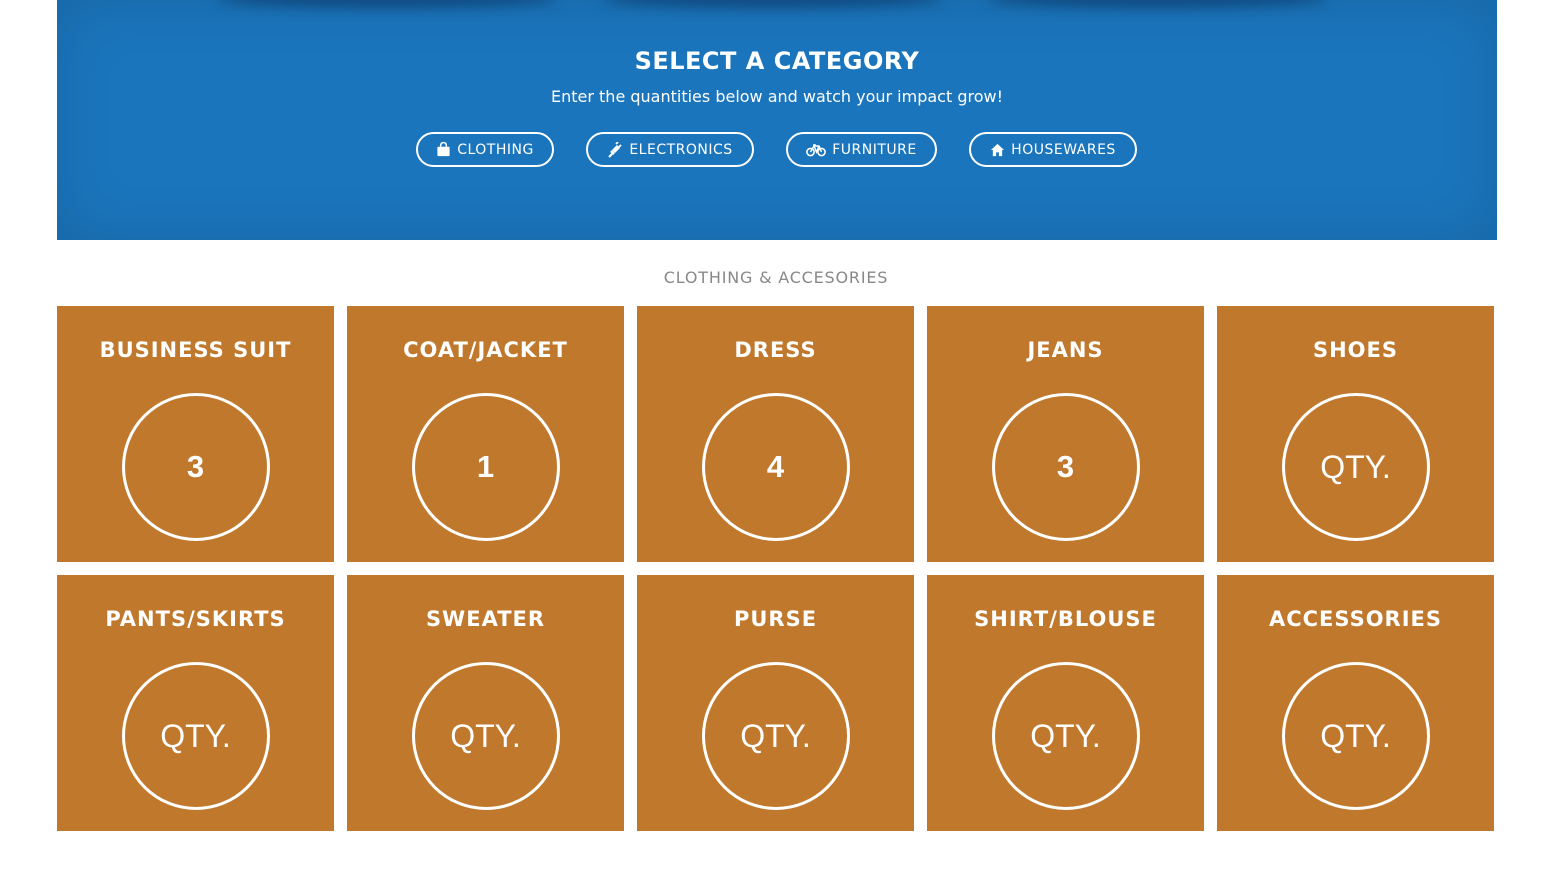 The image size is (1552, 882). What do you see at coordinates (777, 61) in the screenshot?
I see `hero-title: SELECT A CATEGORY` at bounding box center [777, 61].